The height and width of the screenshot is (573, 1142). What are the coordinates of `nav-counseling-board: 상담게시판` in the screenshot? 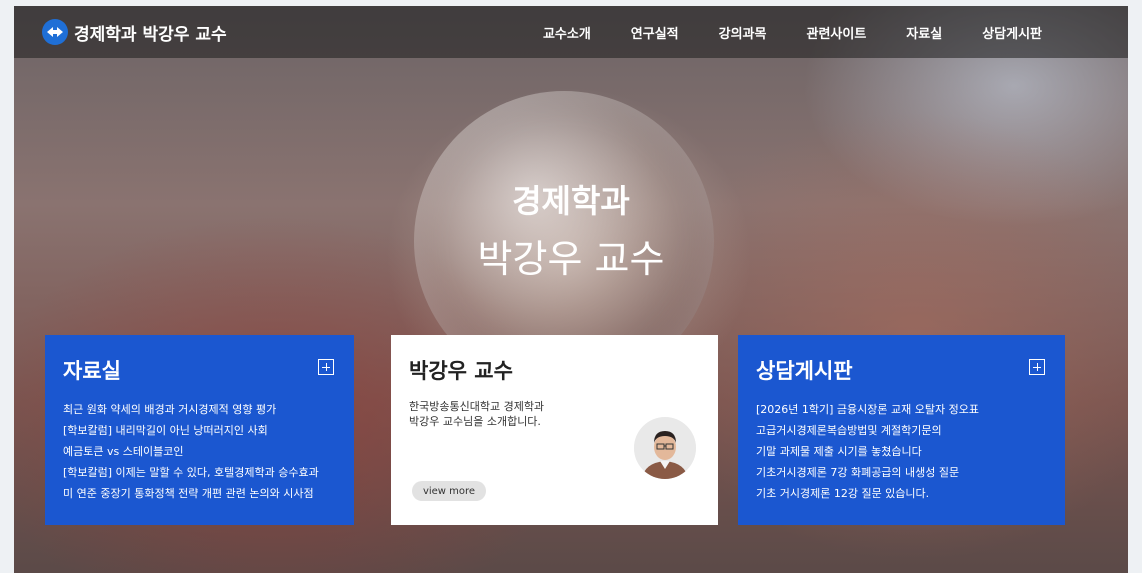 It's located at (1012, 32).